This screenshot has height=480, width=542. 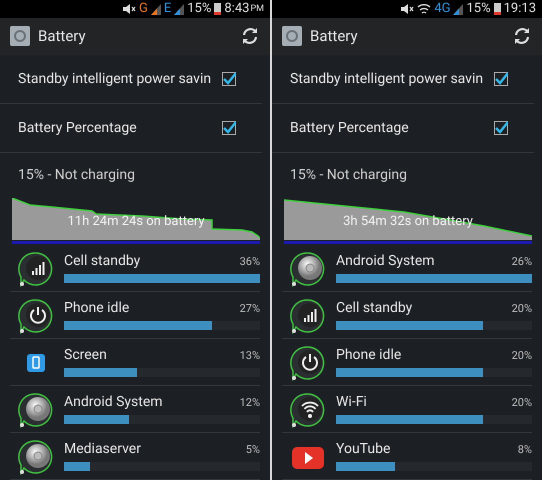 I want to click on network-type: 4G, so click(x=442, y=8).